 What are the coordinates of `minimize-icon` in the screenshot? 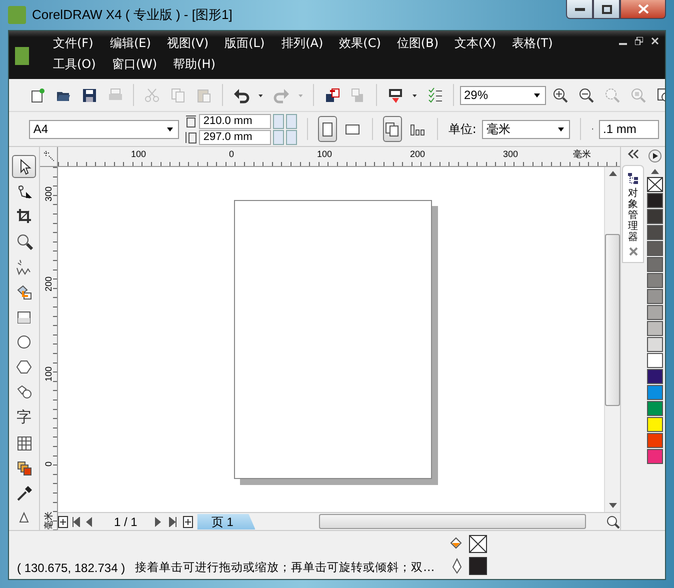 It's located at (579, 9).